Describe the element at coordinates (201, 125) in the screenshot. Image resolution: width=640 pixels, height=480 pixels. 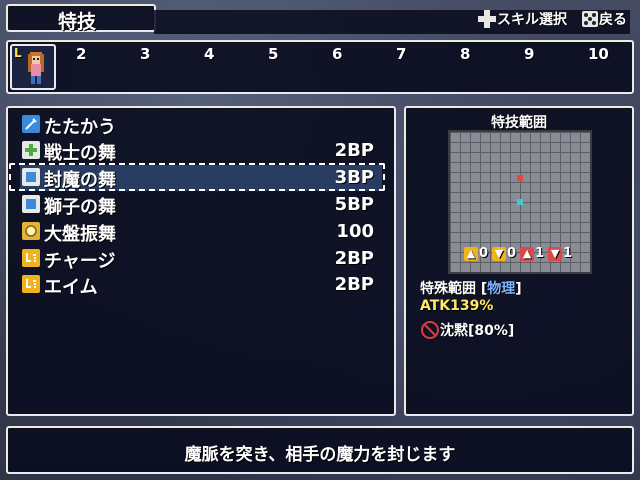
I see `skill-row: たたかう` at that location.